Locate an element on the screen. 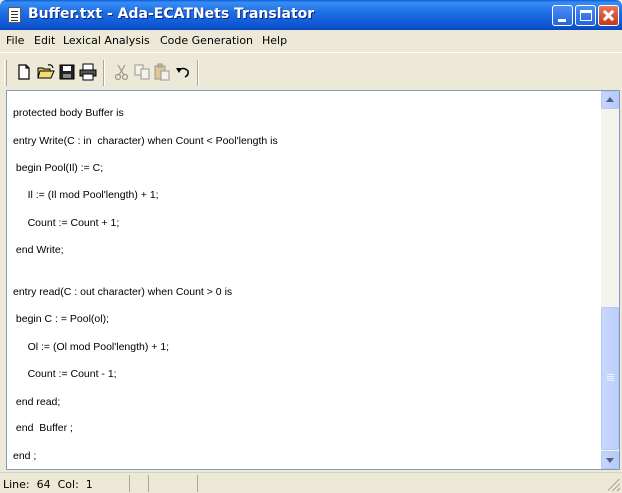 The width and height of the screenshot is (622, 493). chevron-up-icon is located at coordinates (610, 99).